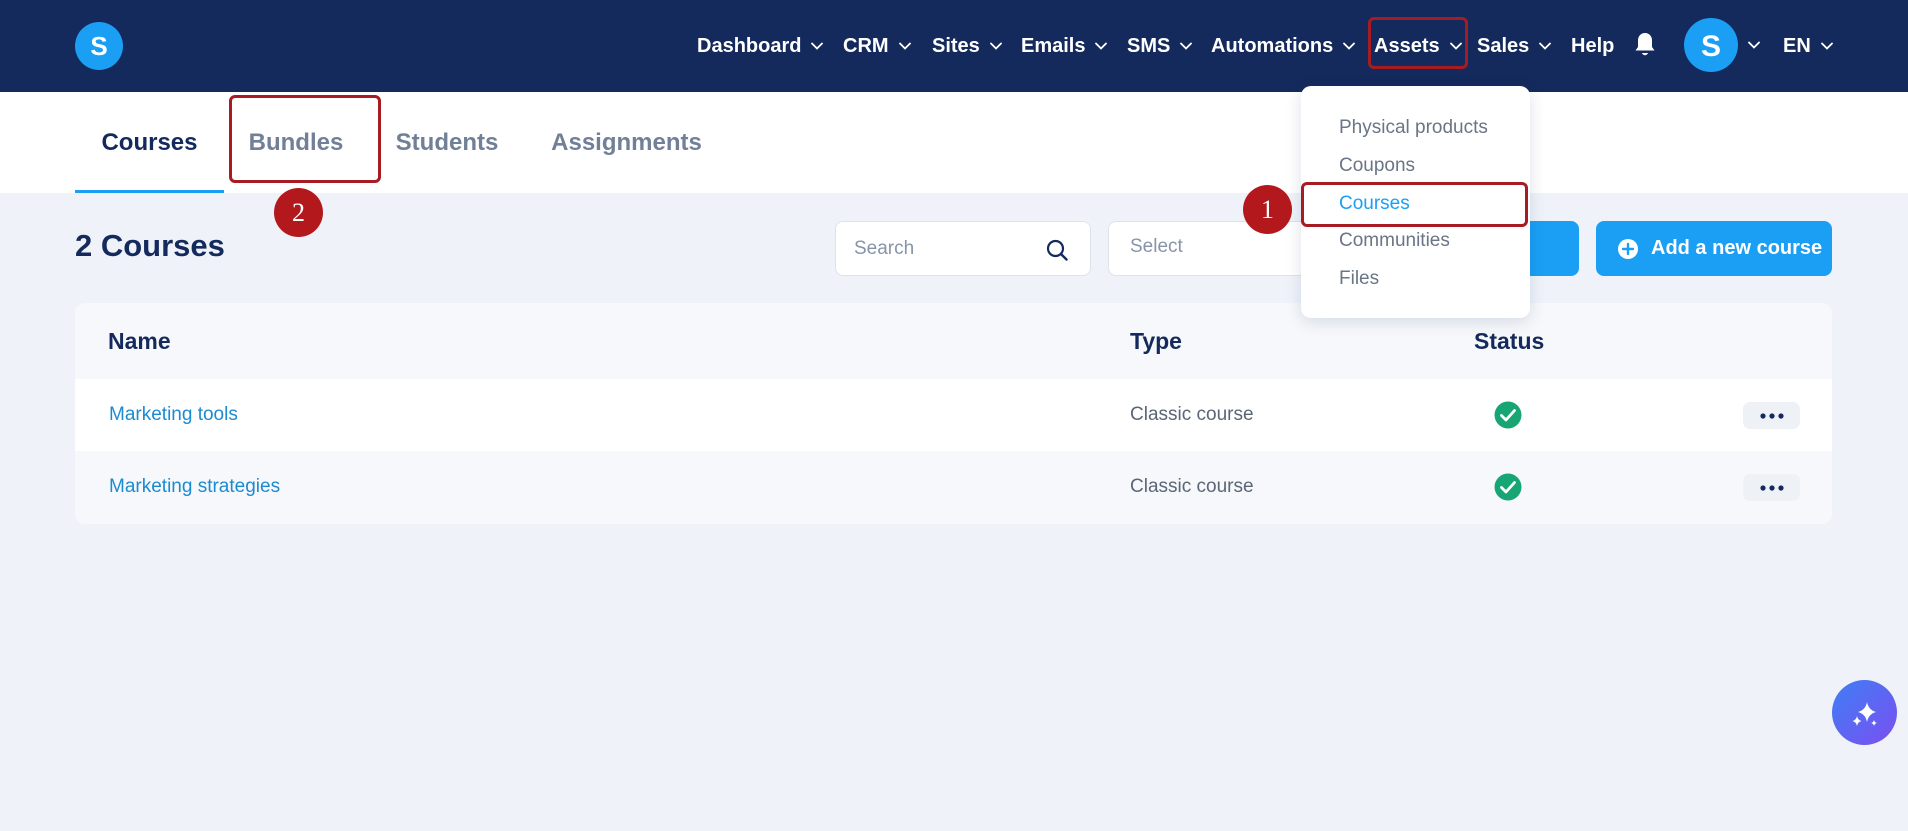 This screenshot has height=831, width=1908. Describe the element at coordinates (1628, 248) in the screenshot. I see `plus-circle-icon` at that location.